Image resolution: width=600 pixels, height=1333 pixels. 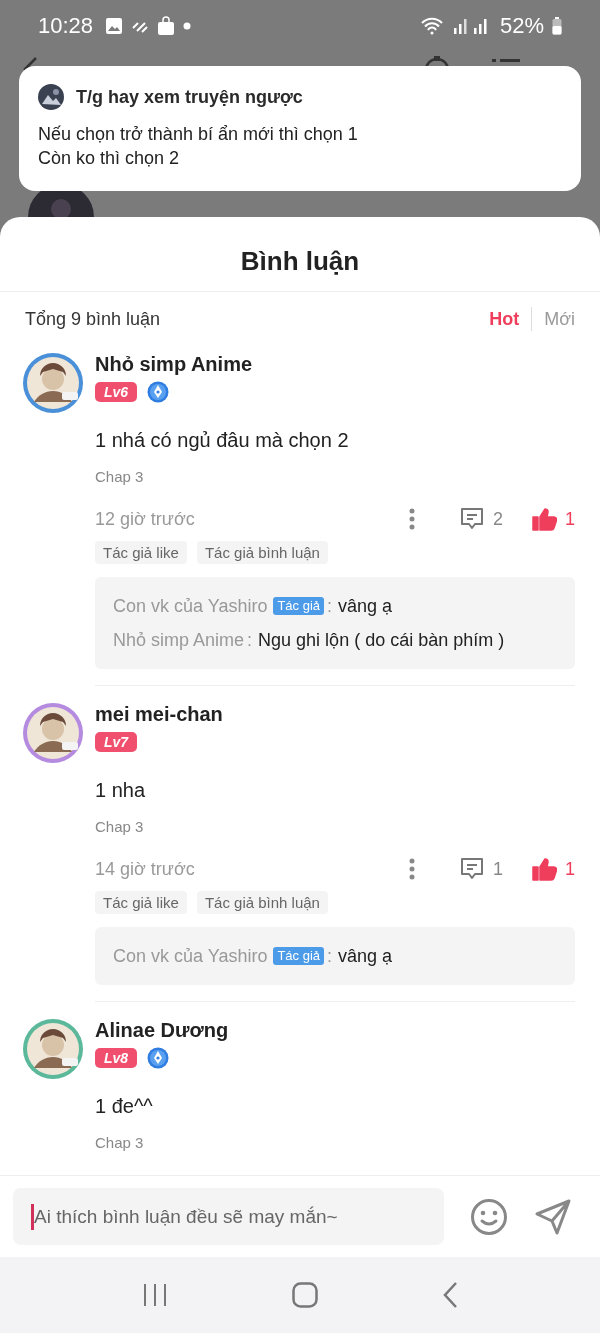 What do you see at coordinates (189, 97) in the screenshot?
I see `notification-title: T/g hay xem truyện ngược` at bounding box center [189, 97].